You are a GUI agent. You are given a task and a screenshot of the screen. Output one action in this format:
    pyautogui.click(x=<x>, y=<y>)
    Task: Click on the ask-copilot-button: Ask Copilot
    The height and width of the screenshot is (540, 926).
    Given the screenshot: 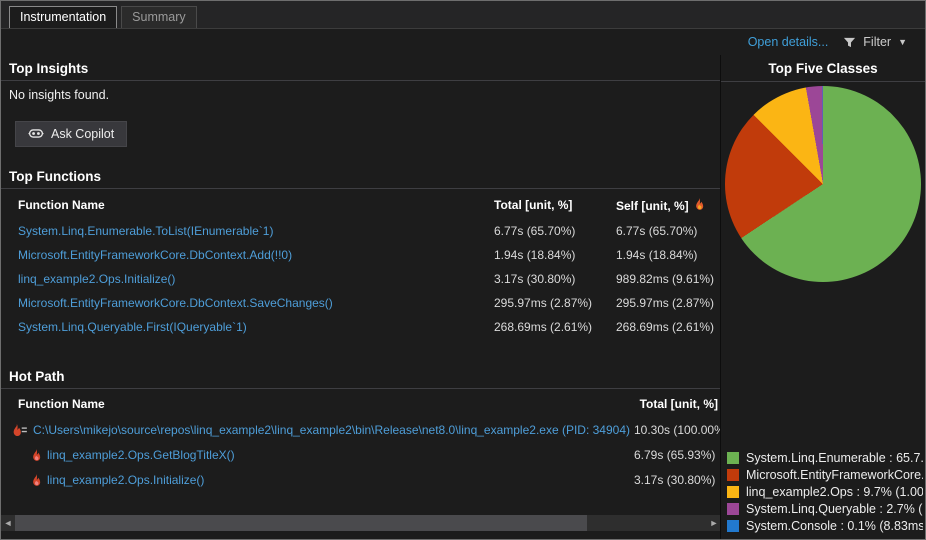 What is the action you would take?
    pyautogui.click(x=71, y=134)
    